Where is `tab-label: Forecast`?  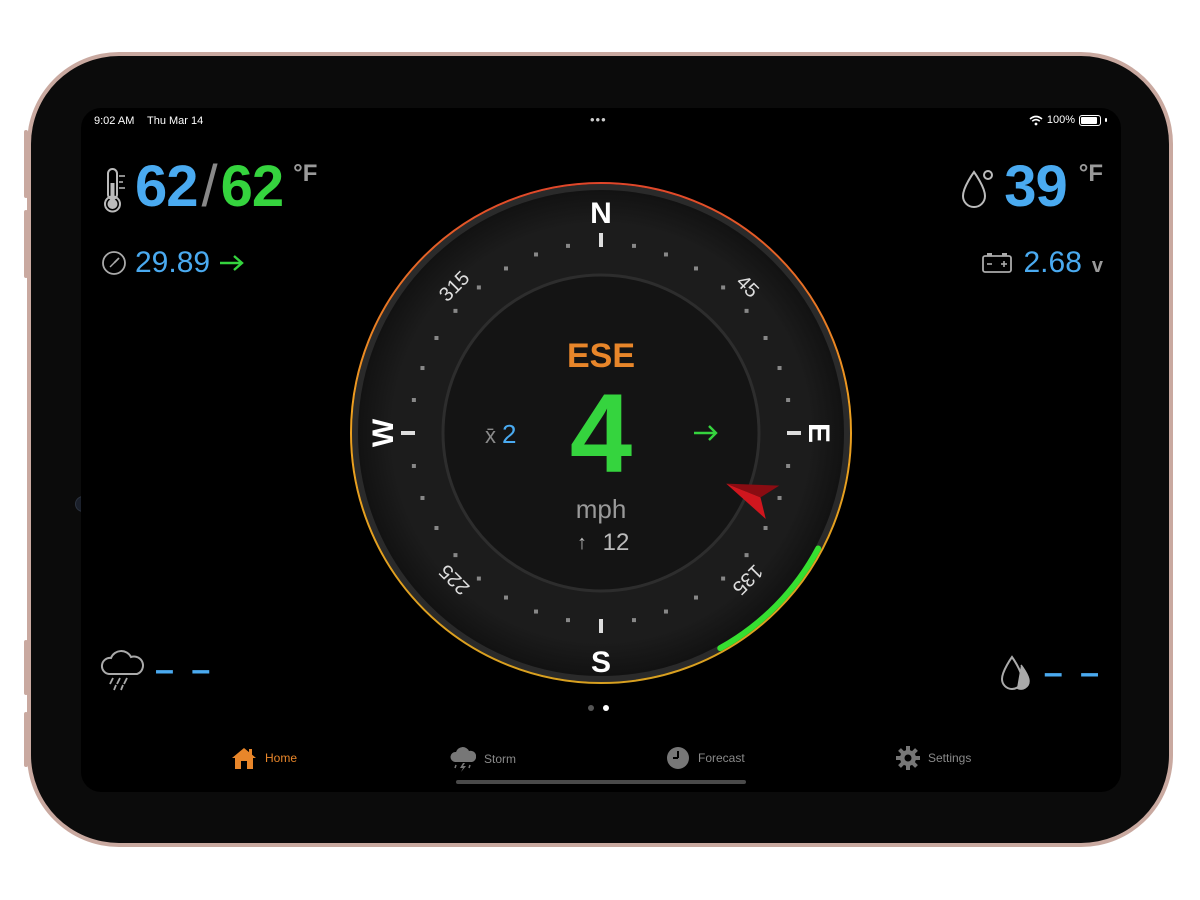
tab-label: Forecast is located at coordinates (721, 758).